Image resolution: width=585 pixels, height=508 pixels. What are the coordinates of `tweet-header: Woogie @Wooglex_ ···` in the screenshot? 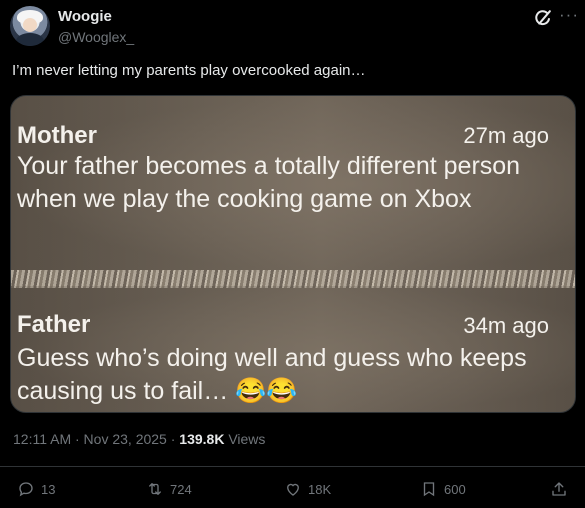 It's located at (294, 26).